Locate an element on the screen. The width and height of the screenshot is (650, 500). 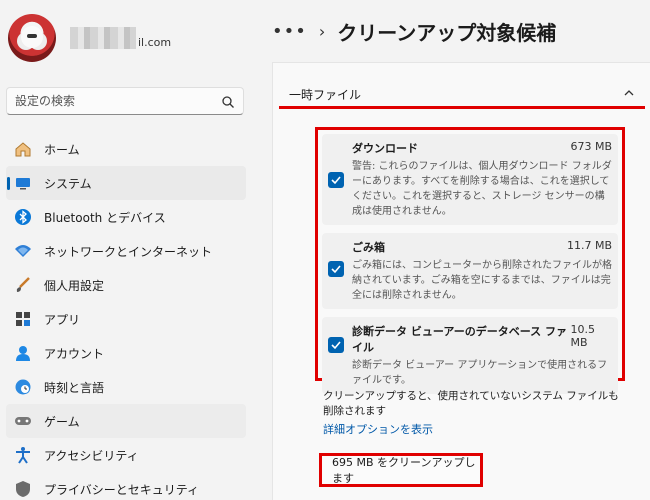
profile: il.com is located at coordinates (89, 38).